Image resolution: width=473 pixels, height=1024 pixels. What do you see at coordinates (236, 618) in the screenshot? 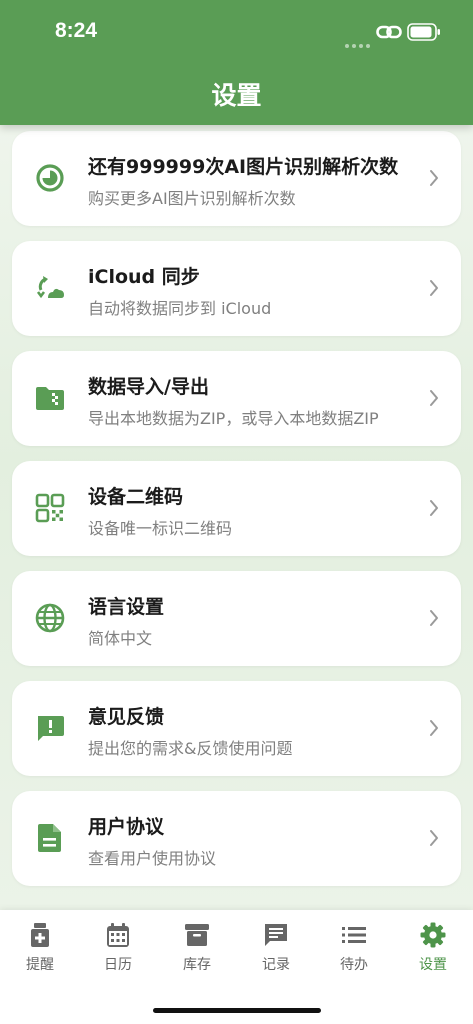
I see `settings-item-language: 语言设置 简体中文` at bounding box center [236, 618].